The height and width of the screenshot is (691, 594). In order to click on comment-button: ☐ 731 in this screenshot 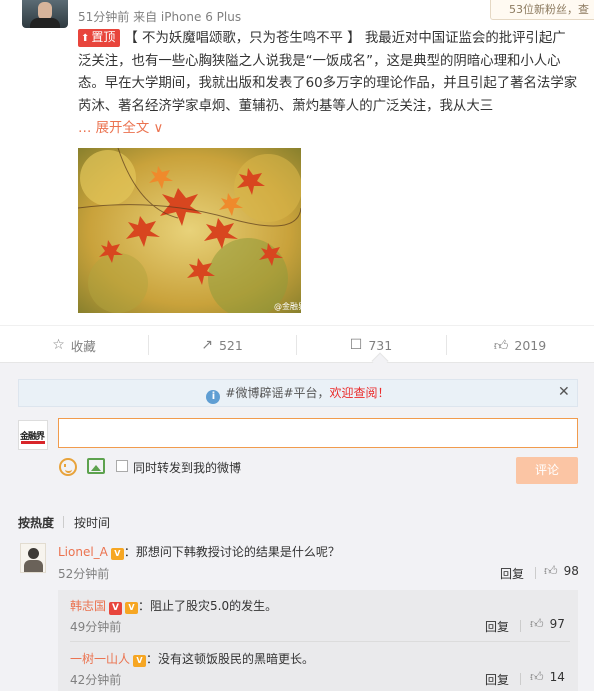, I will do `click(371, 345)`.